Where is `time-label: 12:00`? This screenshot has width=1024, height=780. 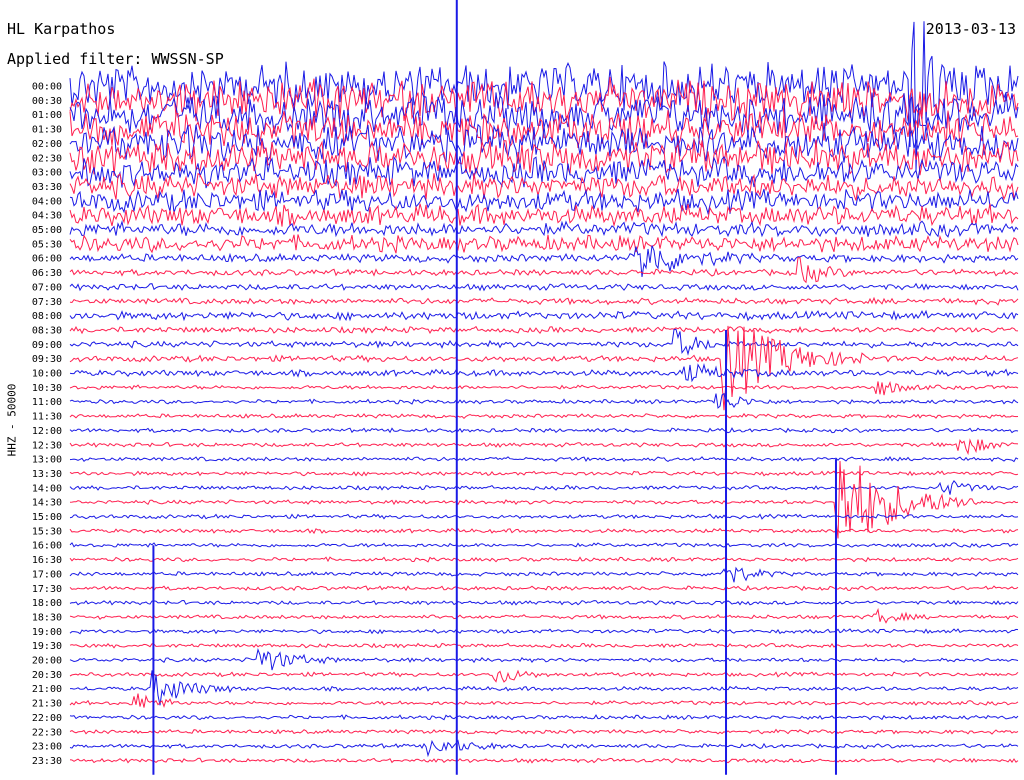 time-label: 12:00 is located at coordinates (47, 431).